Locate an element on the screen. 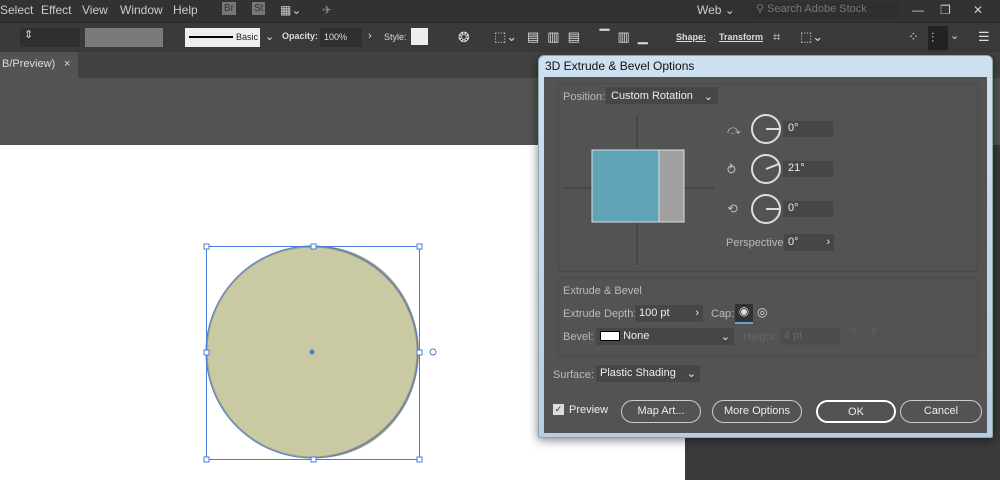 The height and width of the screenshot is (480, 1000). more-options-button: More Options is located at coordinates (757, 411).